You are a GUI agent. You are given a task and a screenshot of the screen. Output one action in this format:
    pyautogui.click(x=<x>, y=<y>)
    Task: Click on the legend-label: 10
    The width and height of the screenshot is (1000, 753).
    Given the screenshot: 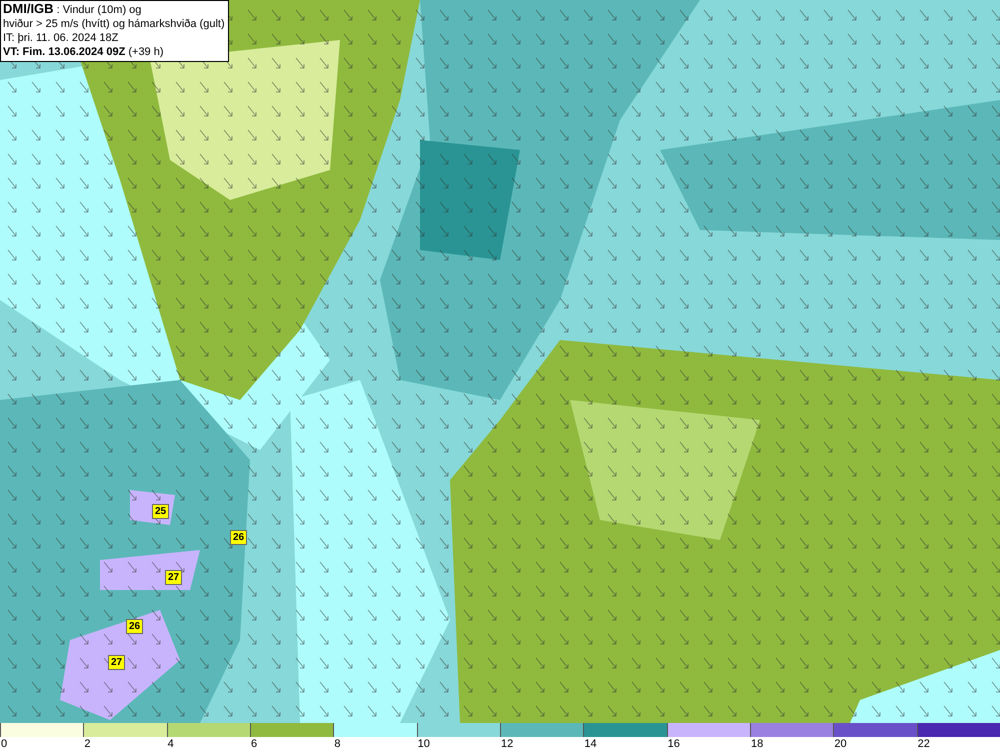 What is the action you would take?
    pyautogui.click(x=423, y=744)
    